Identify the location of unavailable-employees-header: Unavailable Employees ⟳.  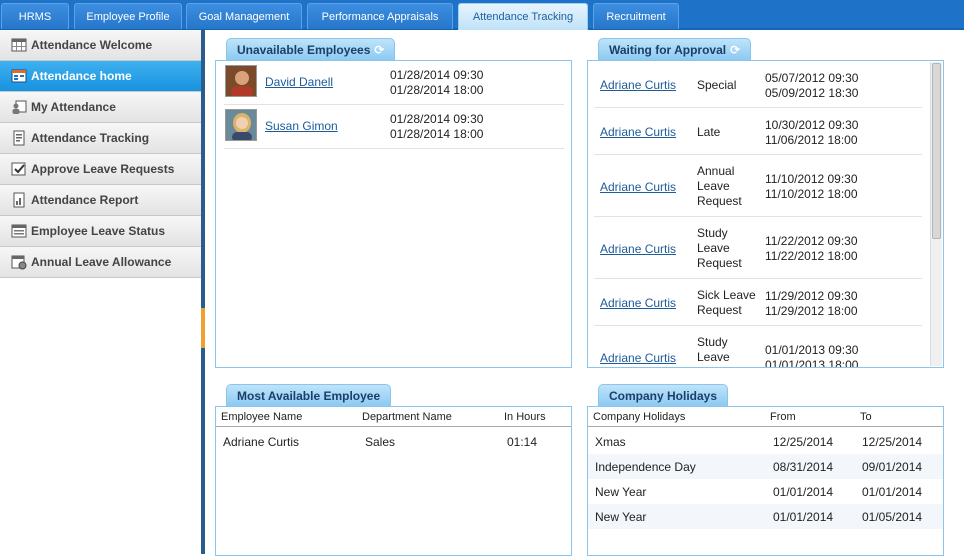
(311, 50).